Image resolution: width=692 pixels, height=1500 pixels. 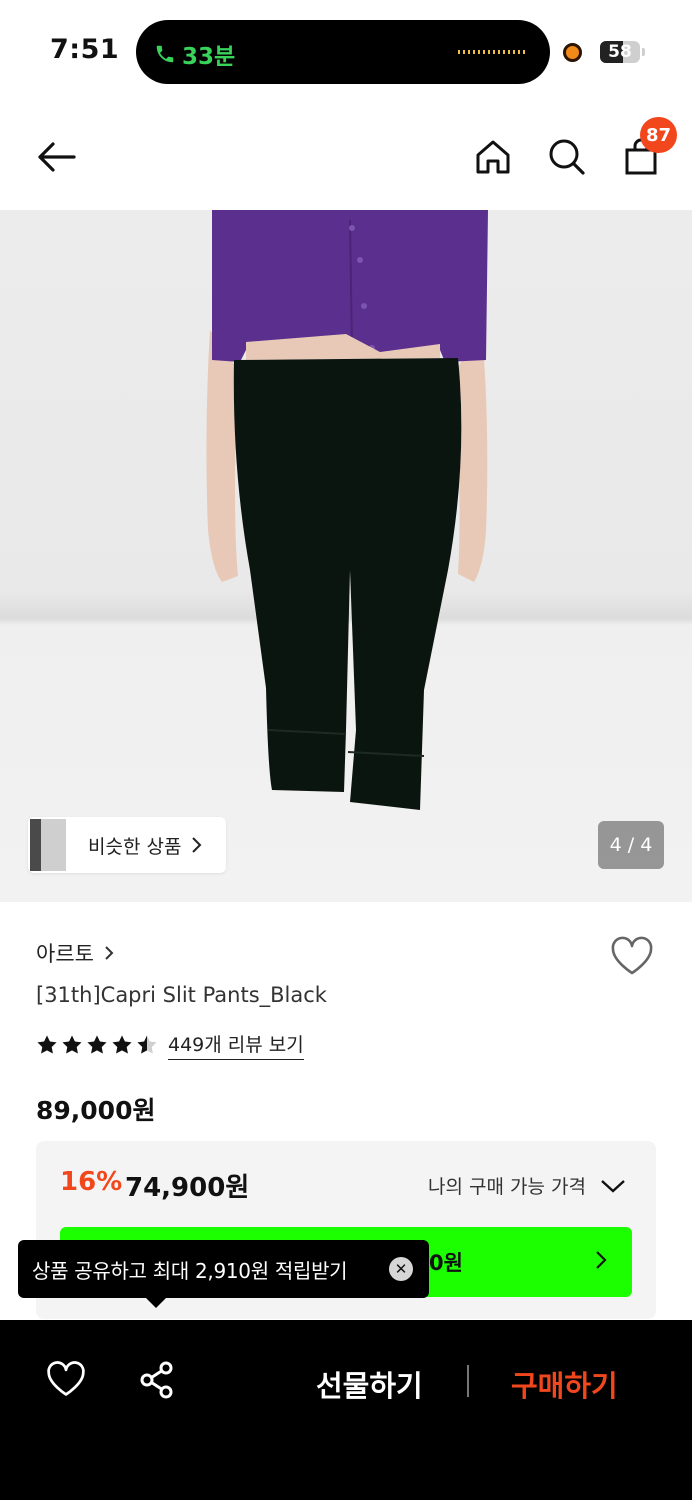 I want to click on my-price-label: 나의 구매 가능 가격, so click(x=507, y=1187).